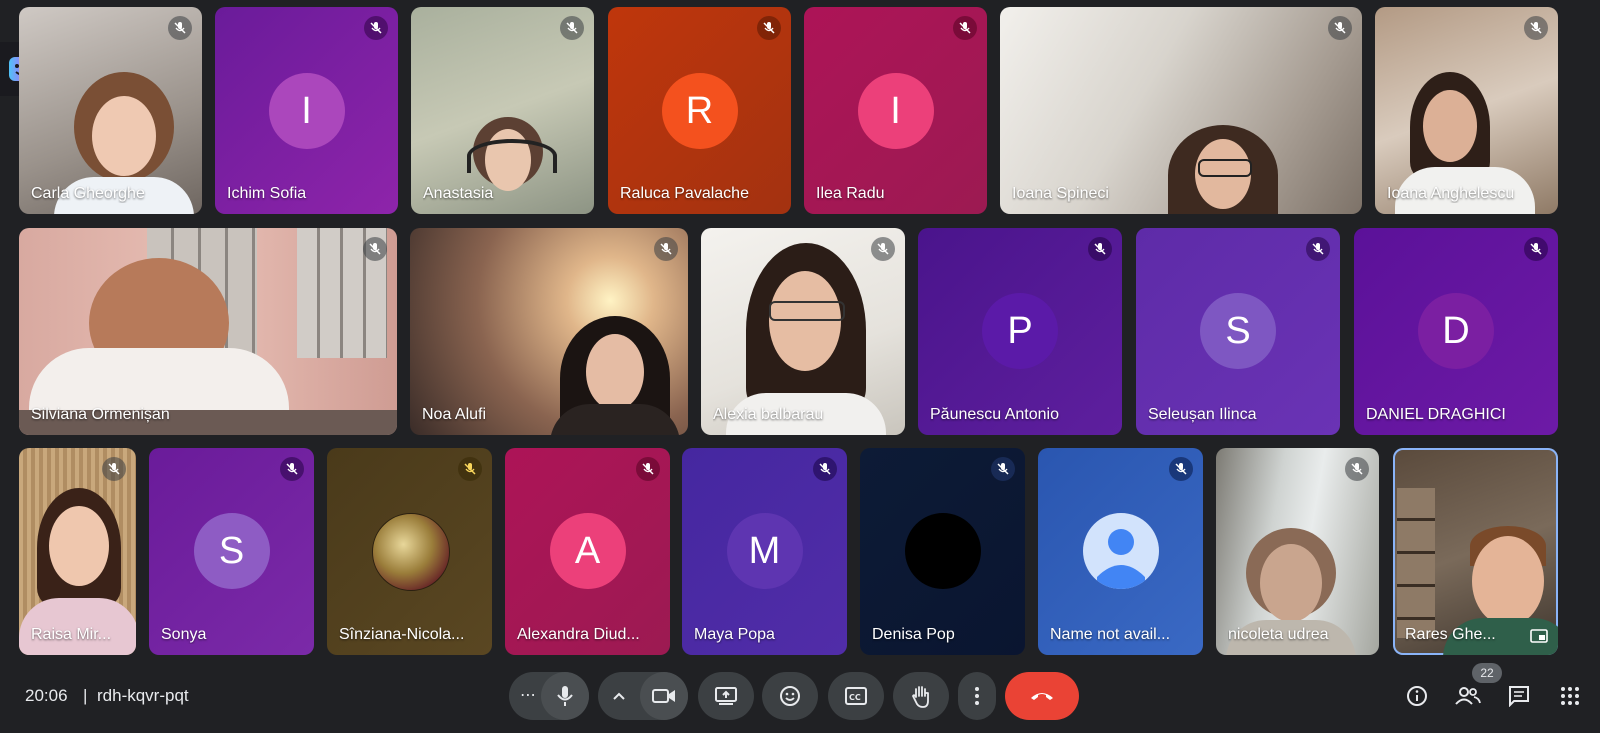 Image resolution: width=1600 pixels, height=733 pixels. I want to click on participant-tile: Ioana Anghelescu, so click(1466, 110).